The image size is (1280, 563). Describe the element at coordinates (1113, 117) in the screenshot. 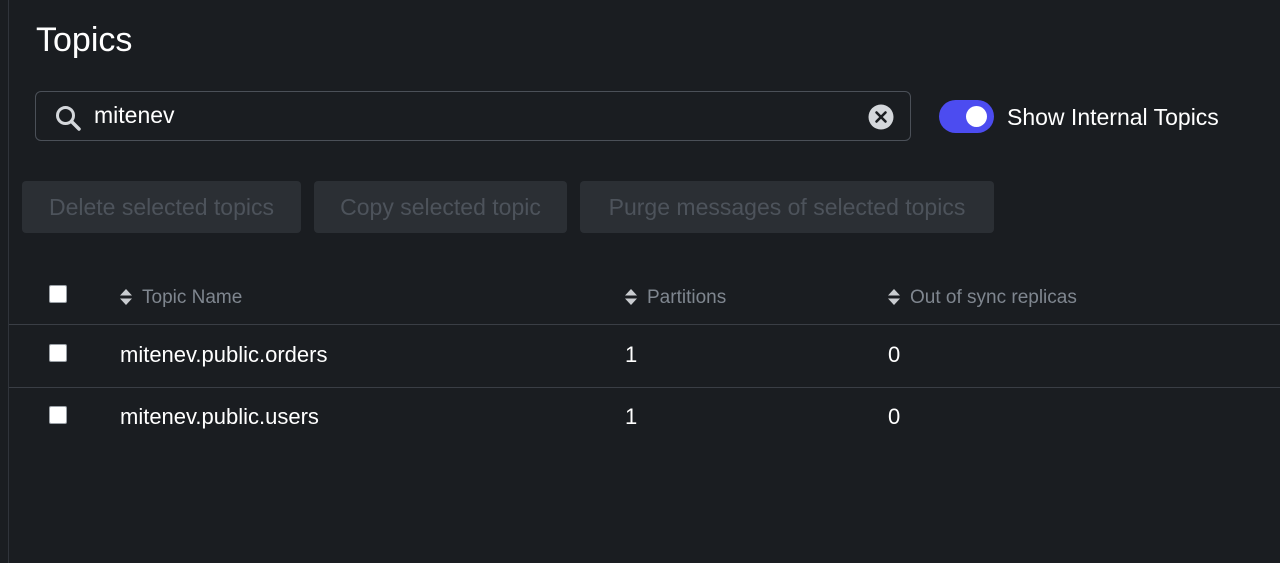

I see `show-internal-topics-label: Show Internal Topics` at that location.